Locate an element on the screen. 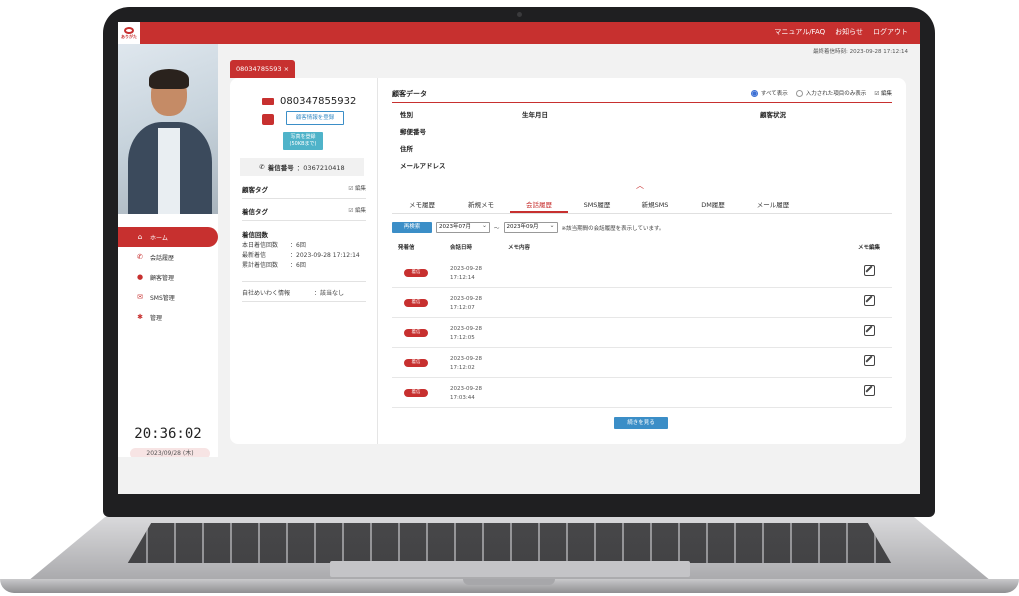  call-datetime: 2023-09-28 17:12:05 is located at coordinates (466, 333).